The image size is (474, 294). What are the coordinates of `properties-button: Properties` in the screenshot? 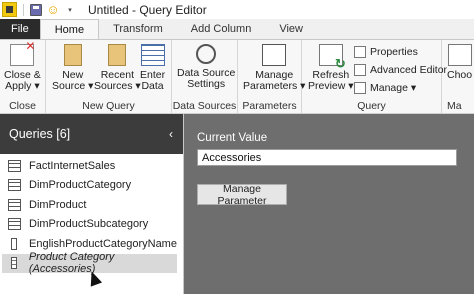 It's located at (386, 52).